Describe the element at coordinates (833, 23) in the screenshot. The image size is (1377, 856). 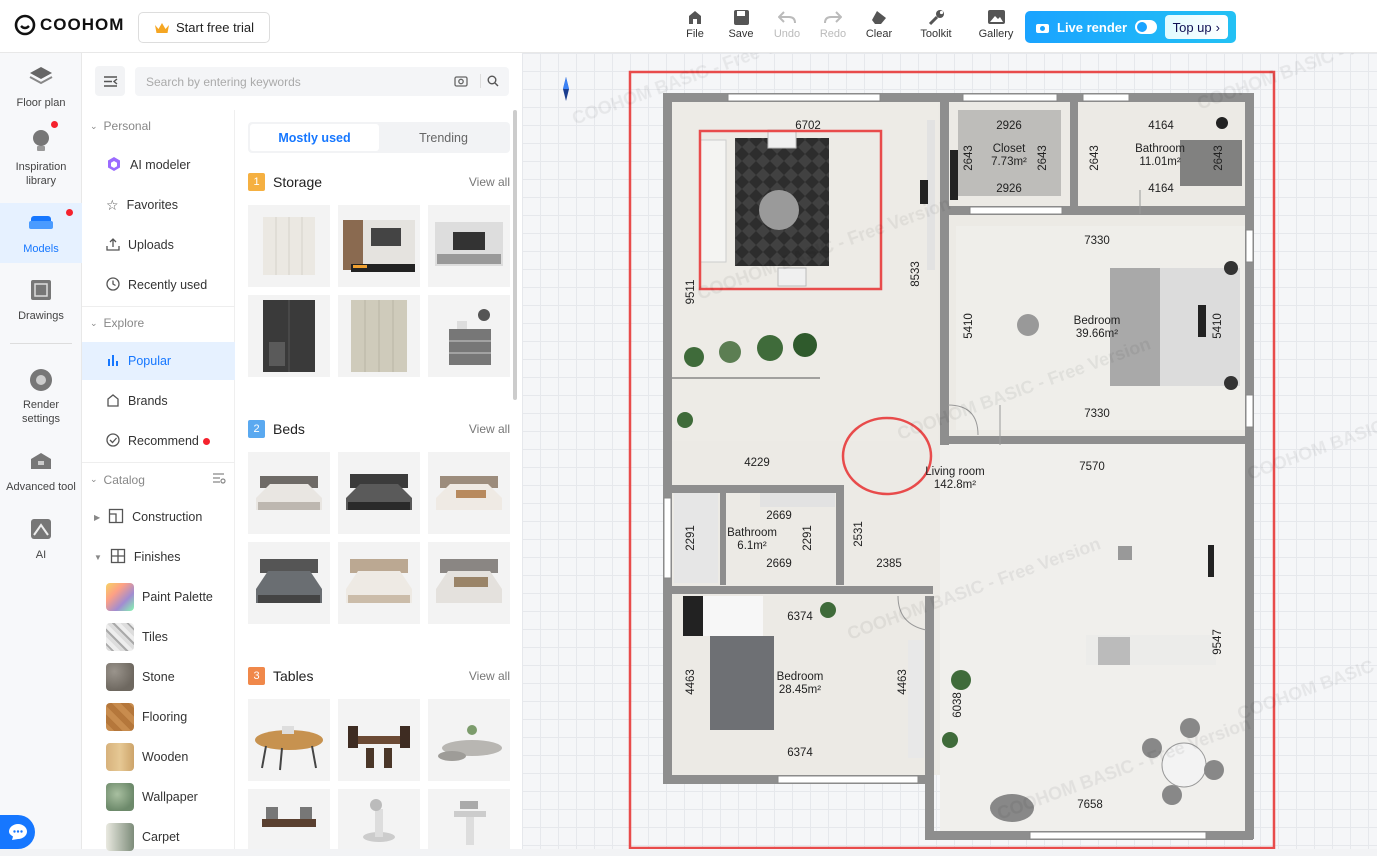
I see `redo-button: Redo` at that location.